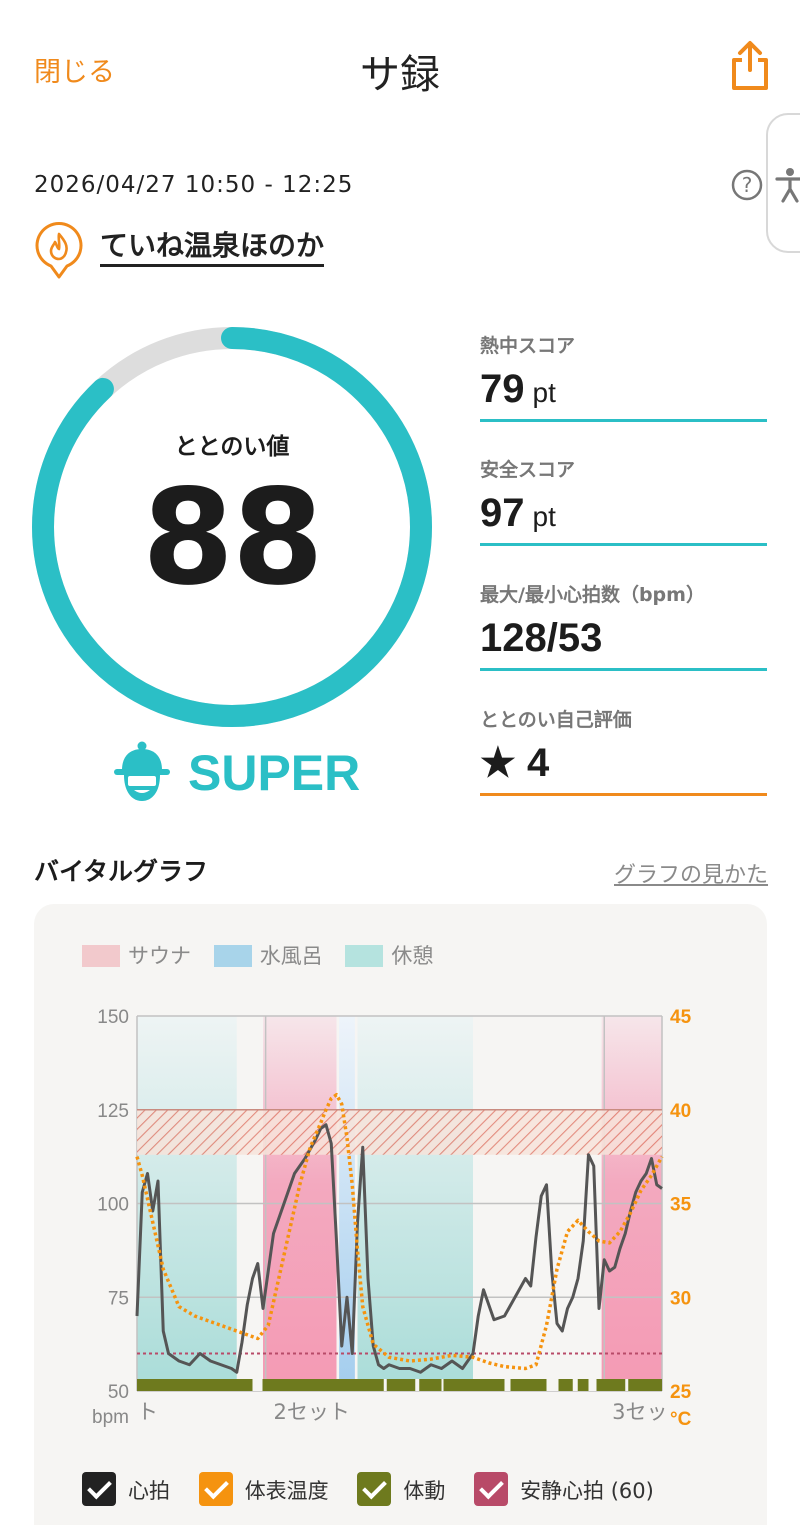 The height and width of the screenshot is (1525, 800). What do you see at coordinates (233, 538) in the screenshot?
I see `score-value: 88` at bounding box center [233, 538].